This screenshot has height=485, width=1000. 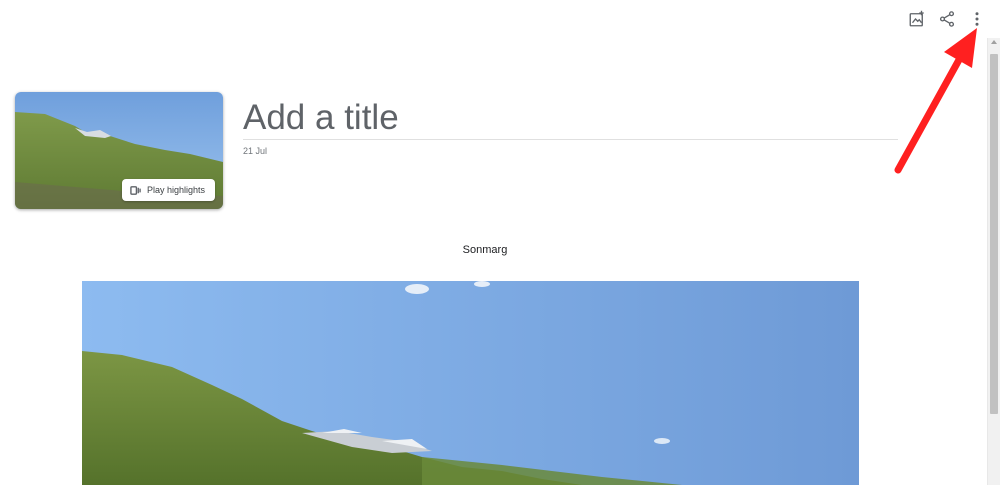 I want to click on more-options-icon, so click(x=977, y=19).